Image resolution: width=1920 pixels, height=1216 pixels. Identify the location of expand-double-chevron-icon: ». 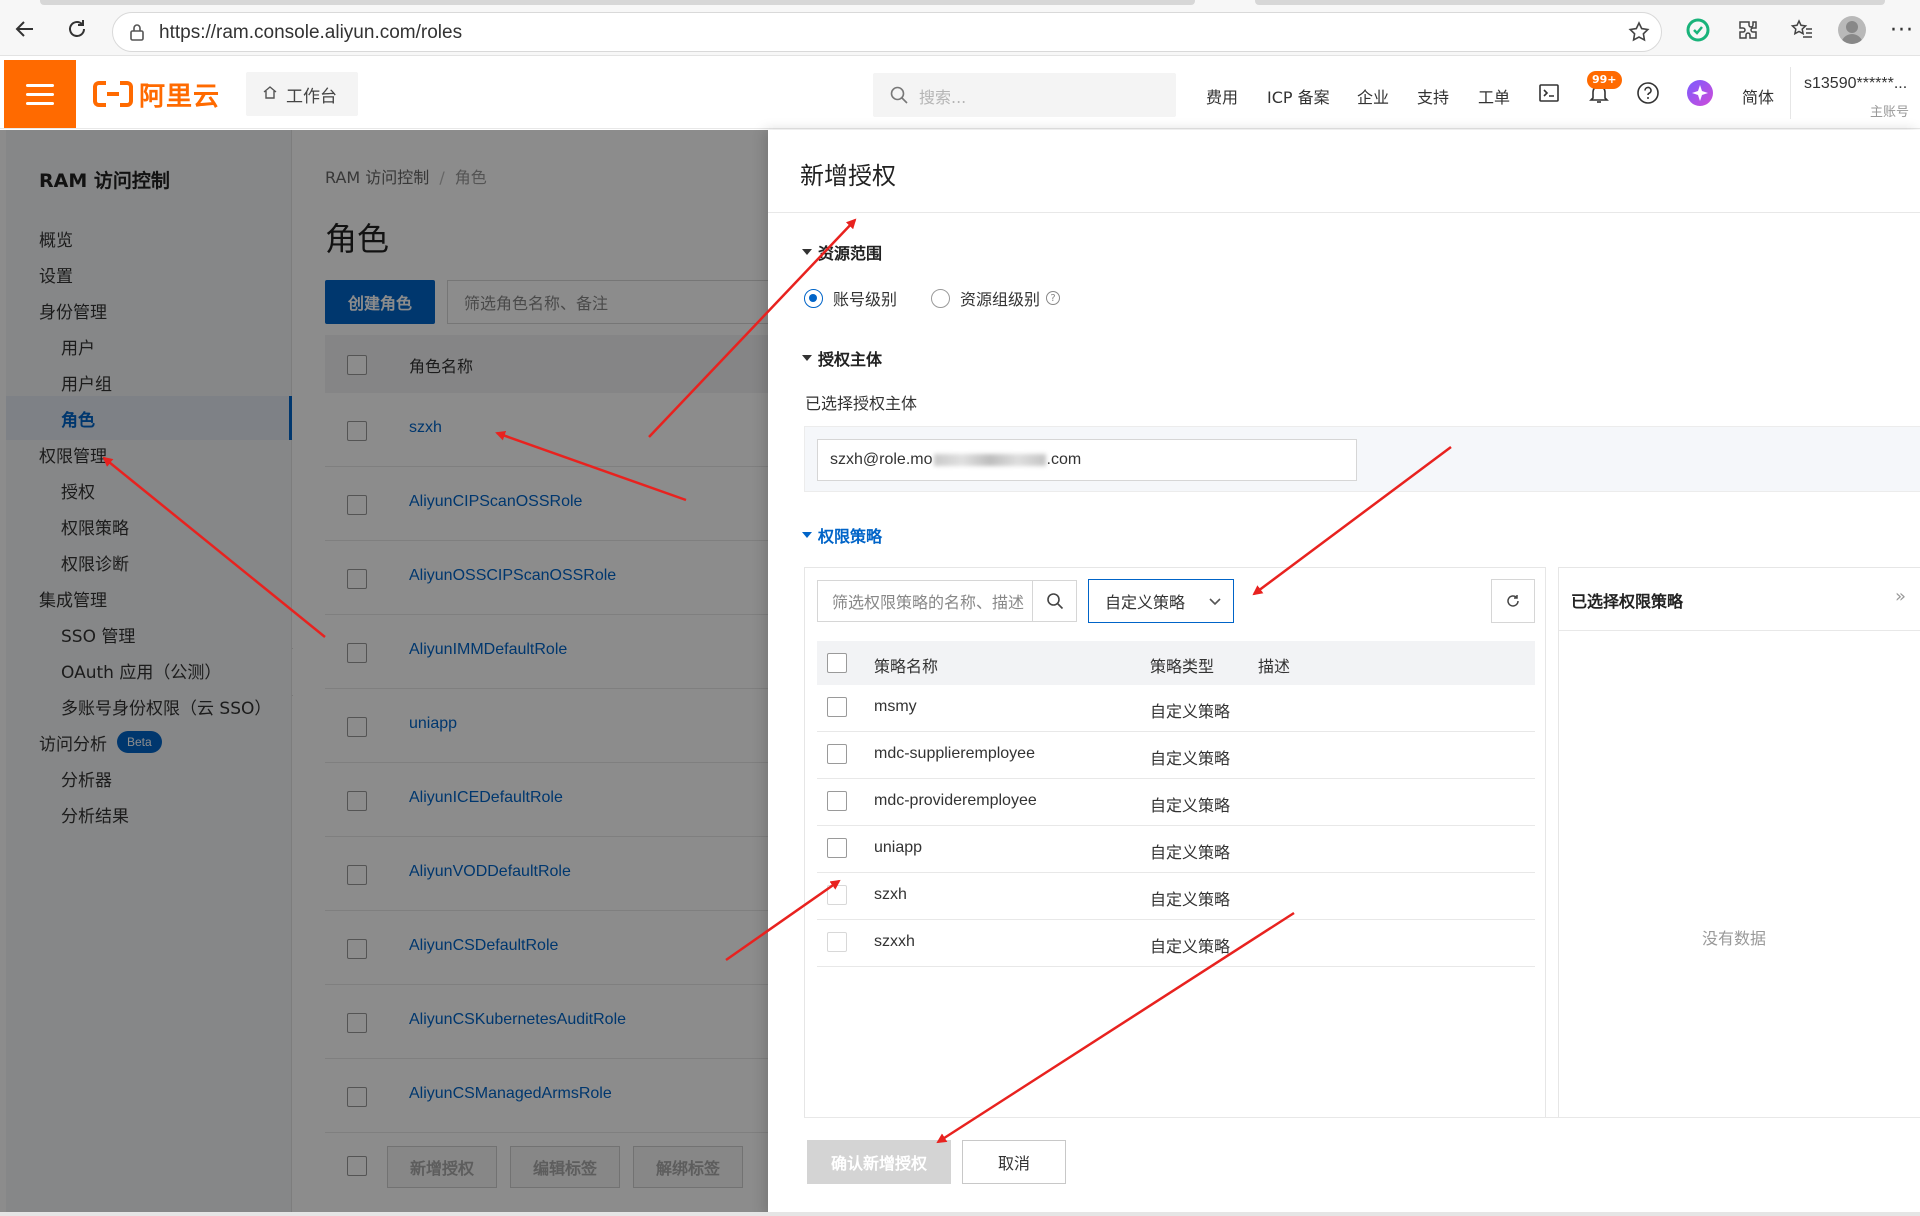
(1900, 596).